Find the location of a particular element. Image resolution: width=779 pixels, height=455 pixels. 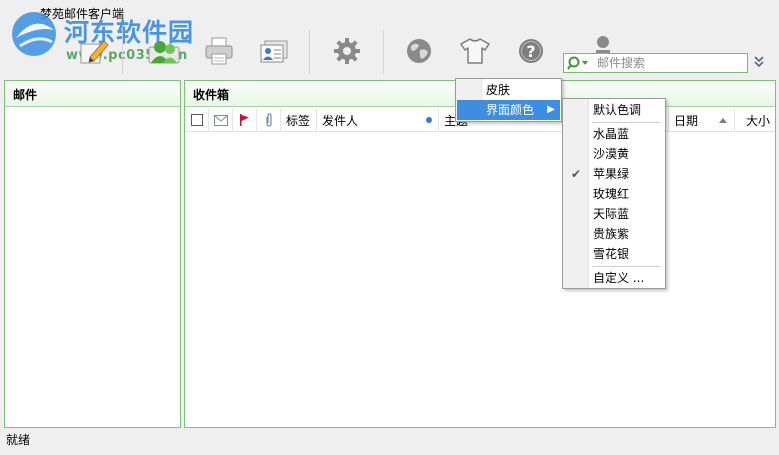

priority-dot-icon is located at coordinates (429, 120).